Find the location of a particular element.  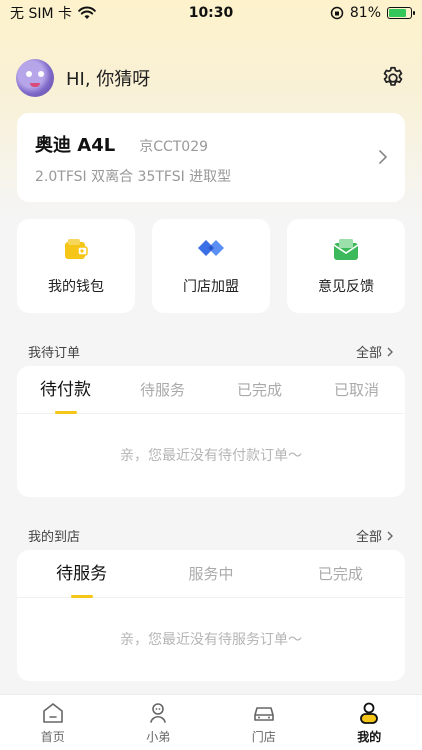

visits-empty-message: 亲，您最近没有待服务订单～ is located at coordinates (211, 640).